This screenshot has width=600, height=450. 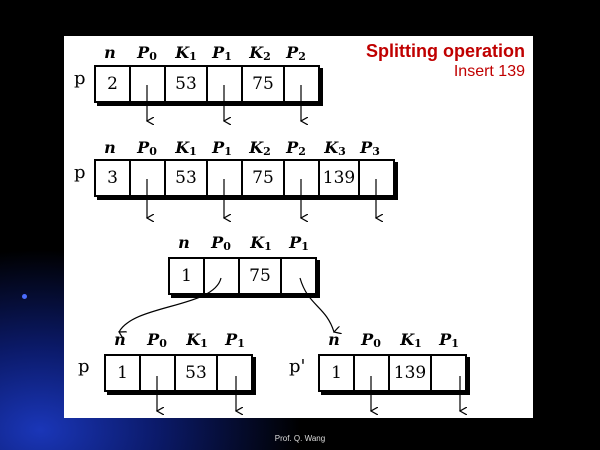 I want to click on footer-credit: Prof. Q. Wang, so click(x=300, y=438).